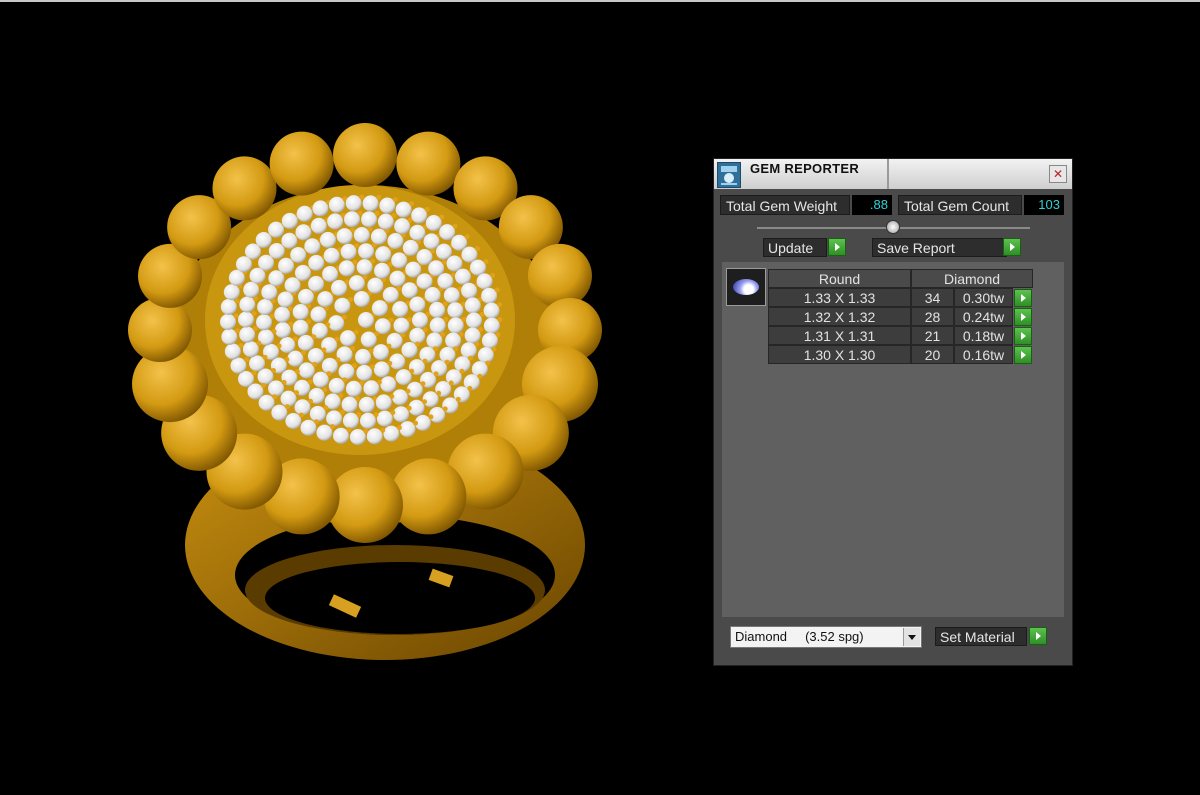 The height and width of the screenshot is (795, 1200). I want to click on row-count: 20, so click(932, 354).